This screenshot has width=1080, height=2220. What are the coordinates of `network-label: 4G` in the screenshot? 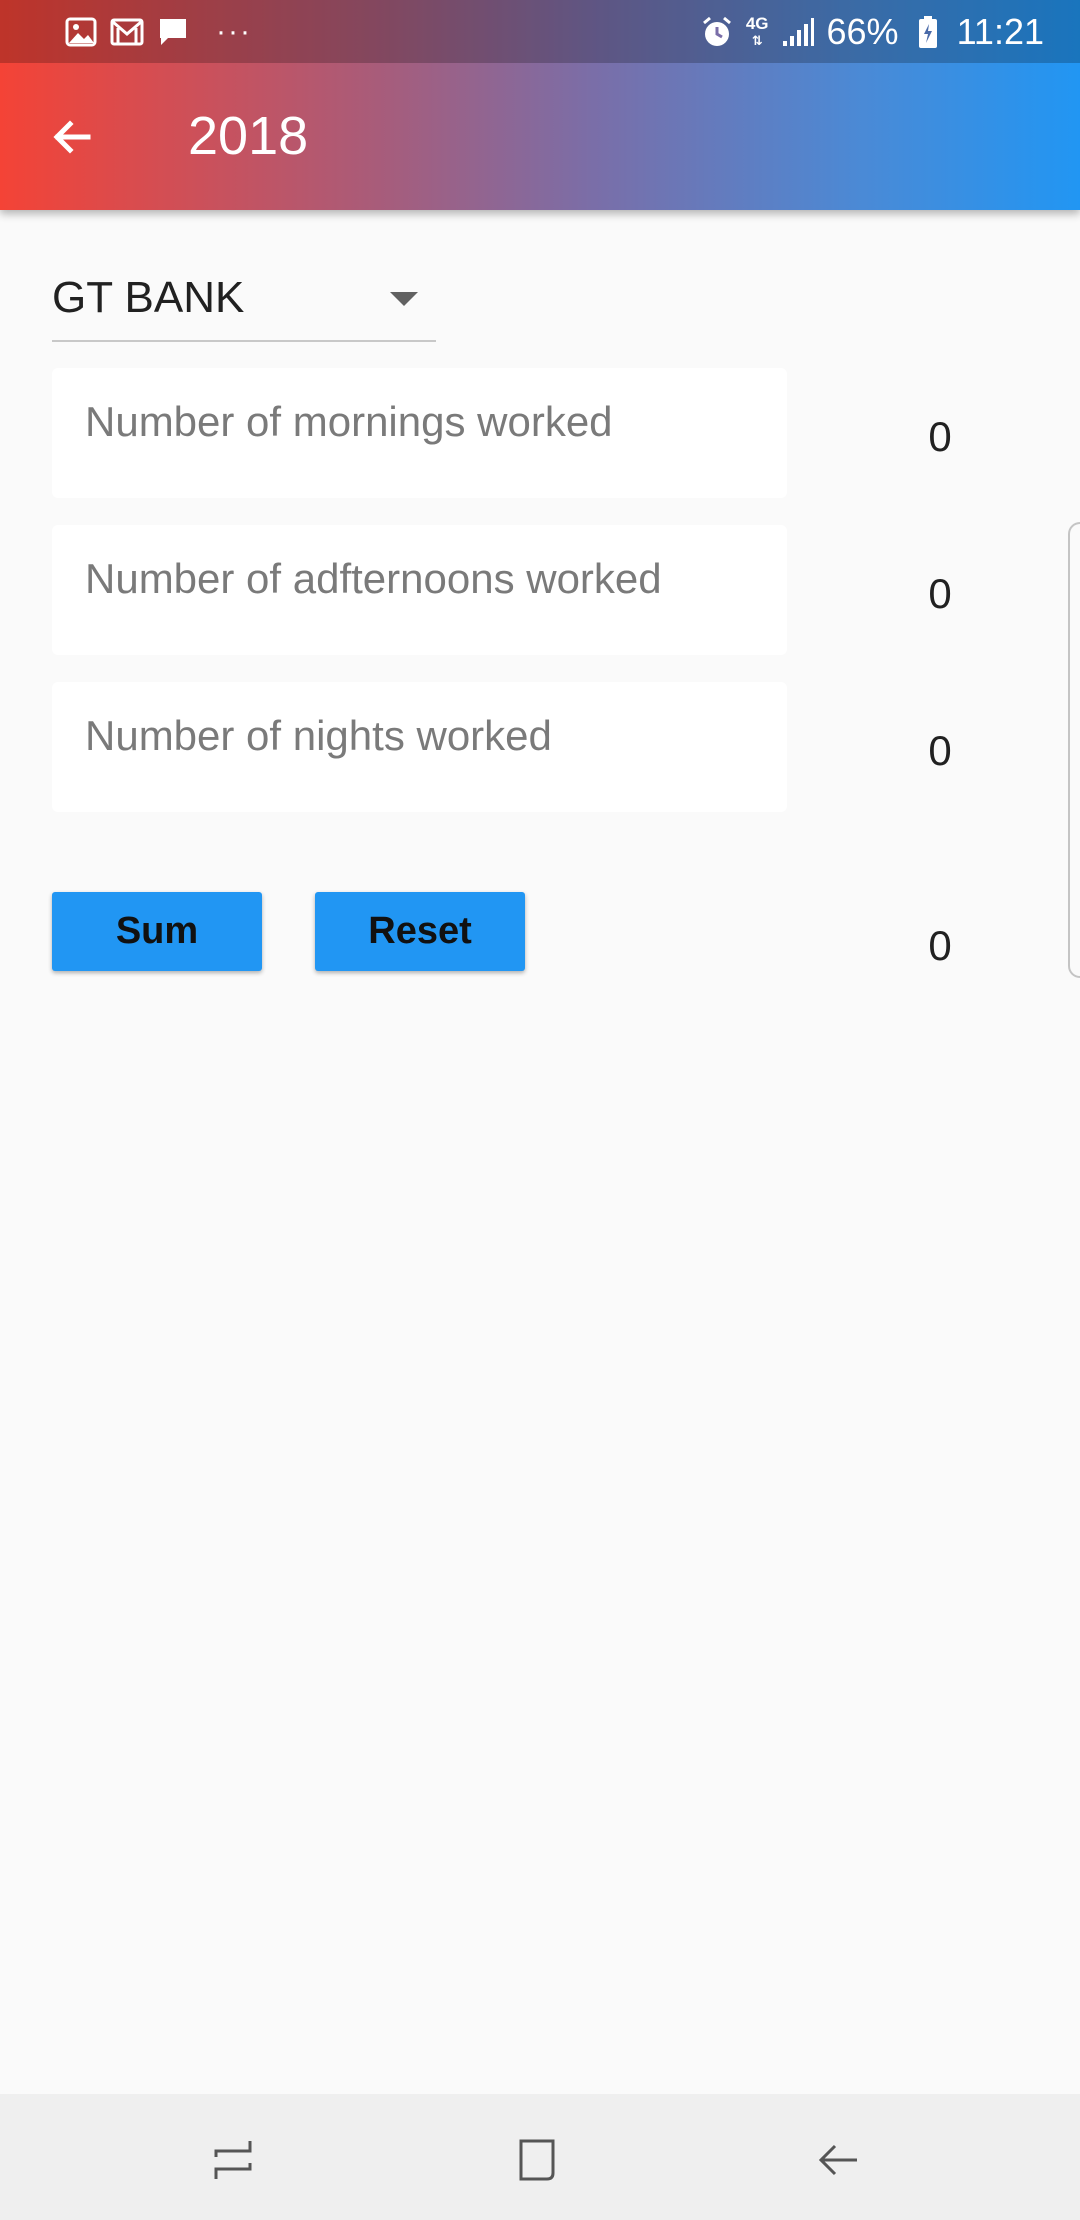 It's located at (757, 23).